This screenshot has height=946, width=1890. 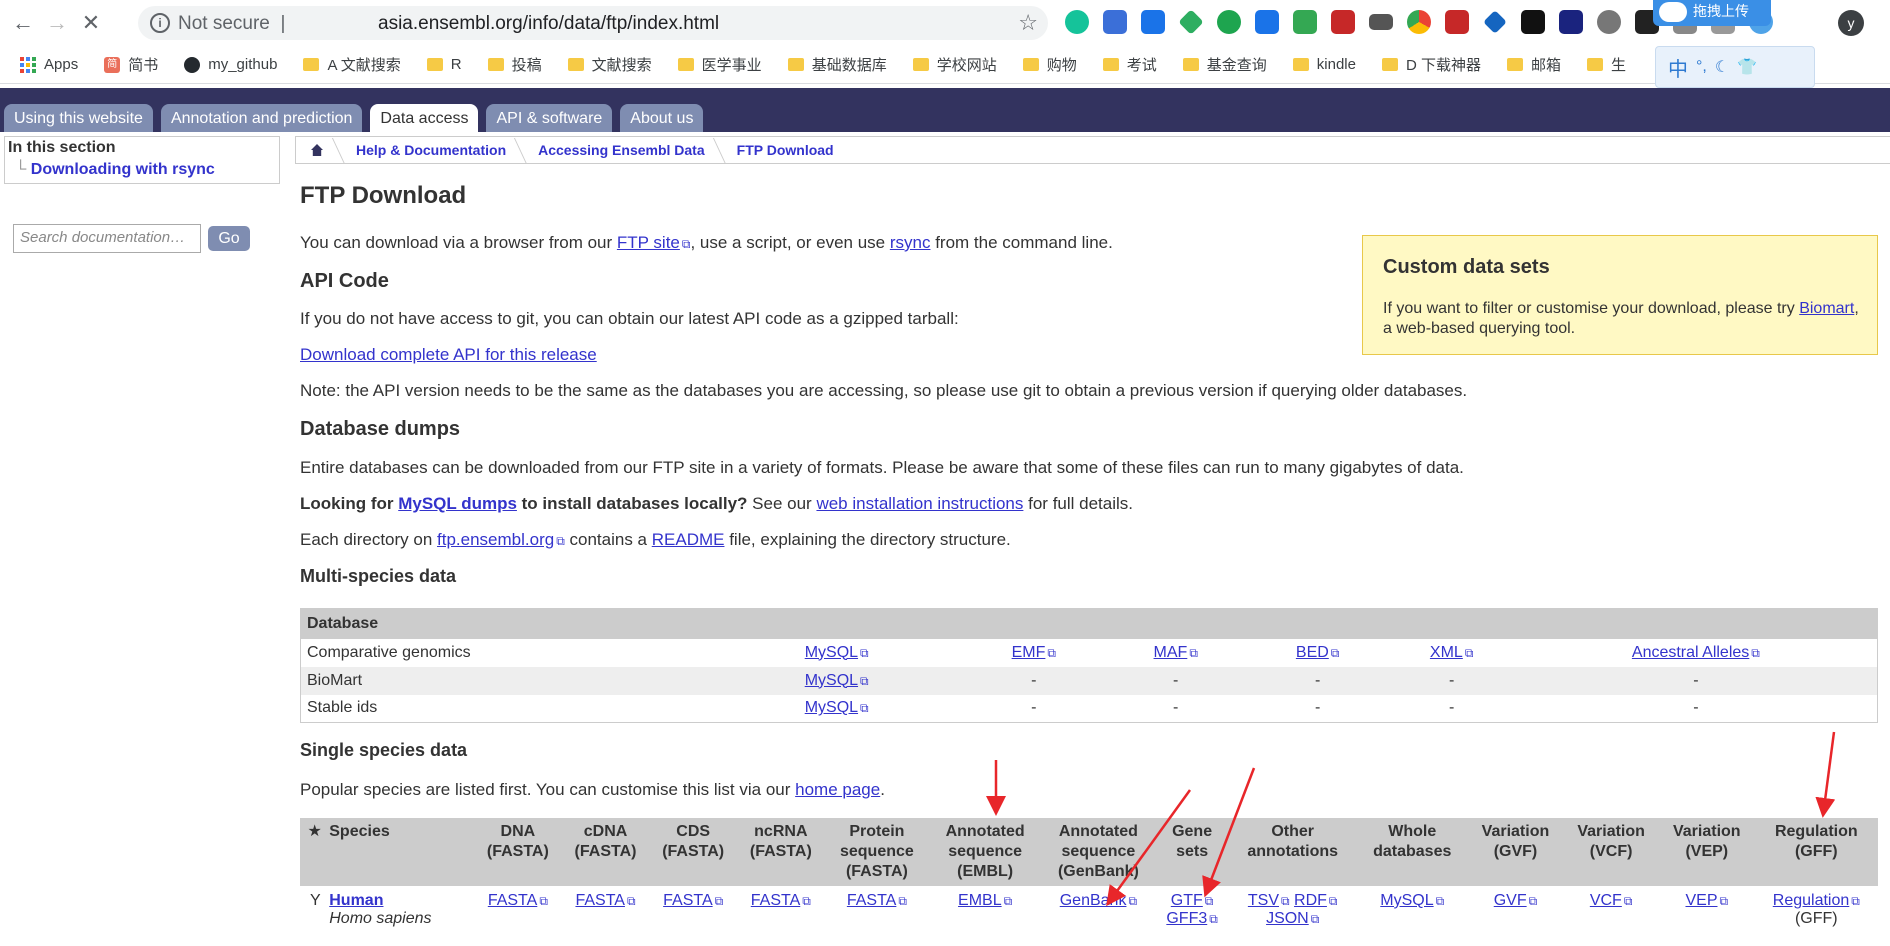 I want to click on download-link: XML, so click(x=1451, y=652).